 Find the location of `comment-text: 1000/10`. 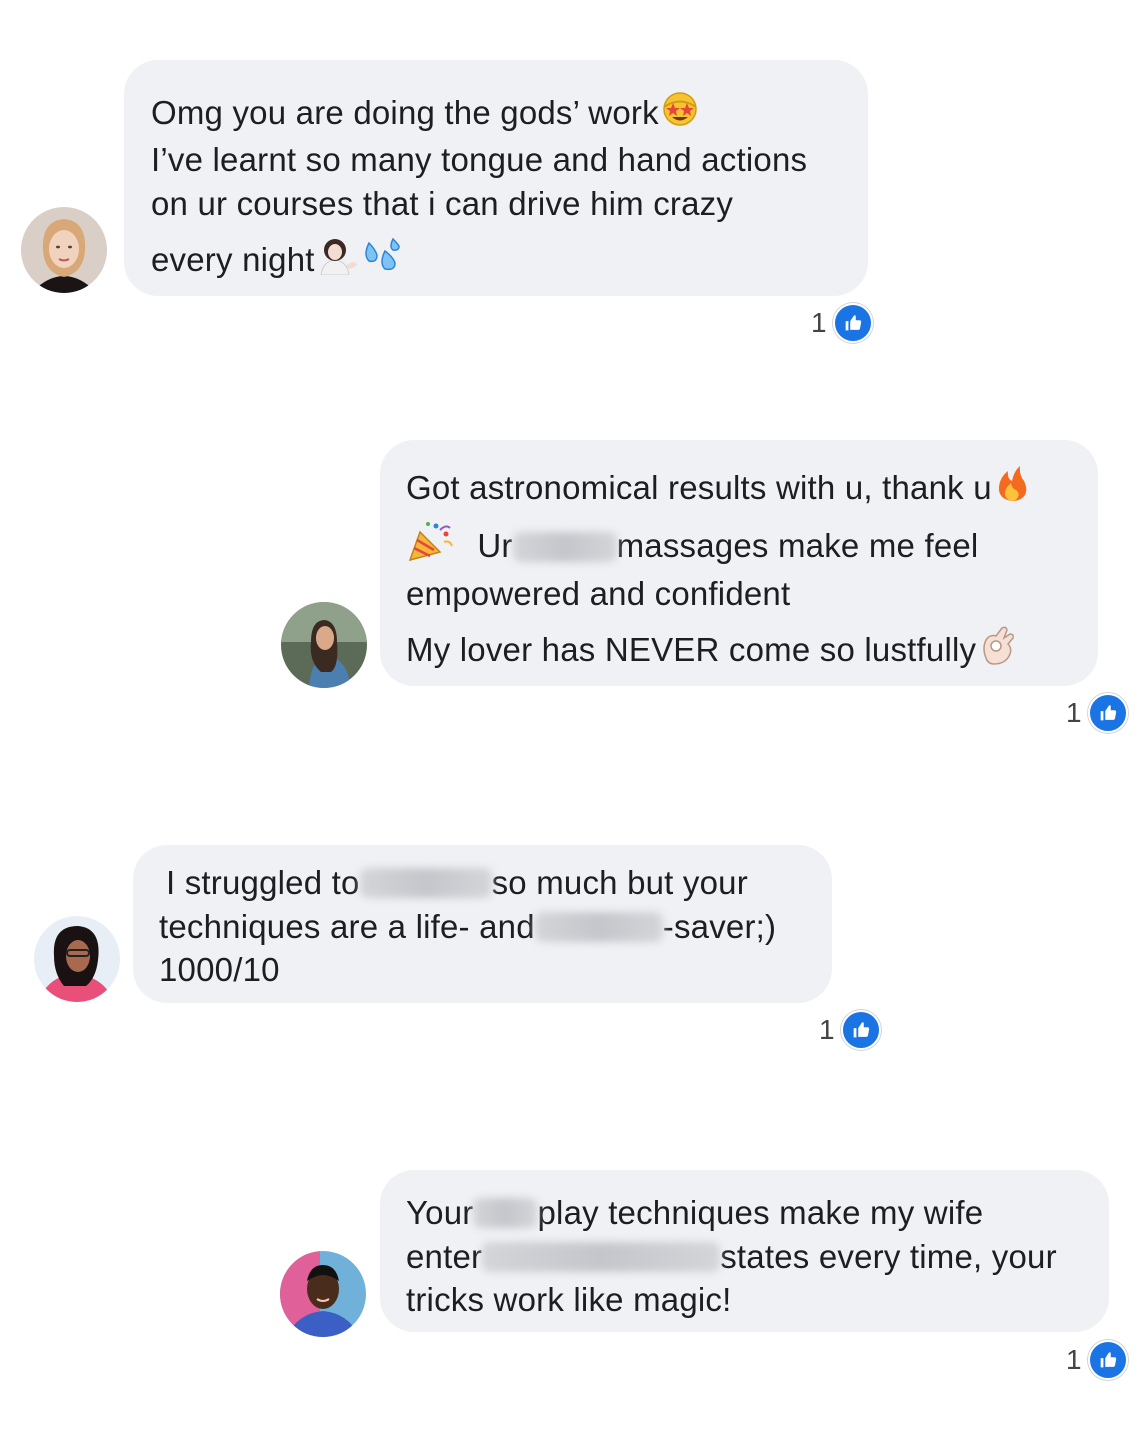

comment-text: 1000/10 is located at coordinates (219, 969).